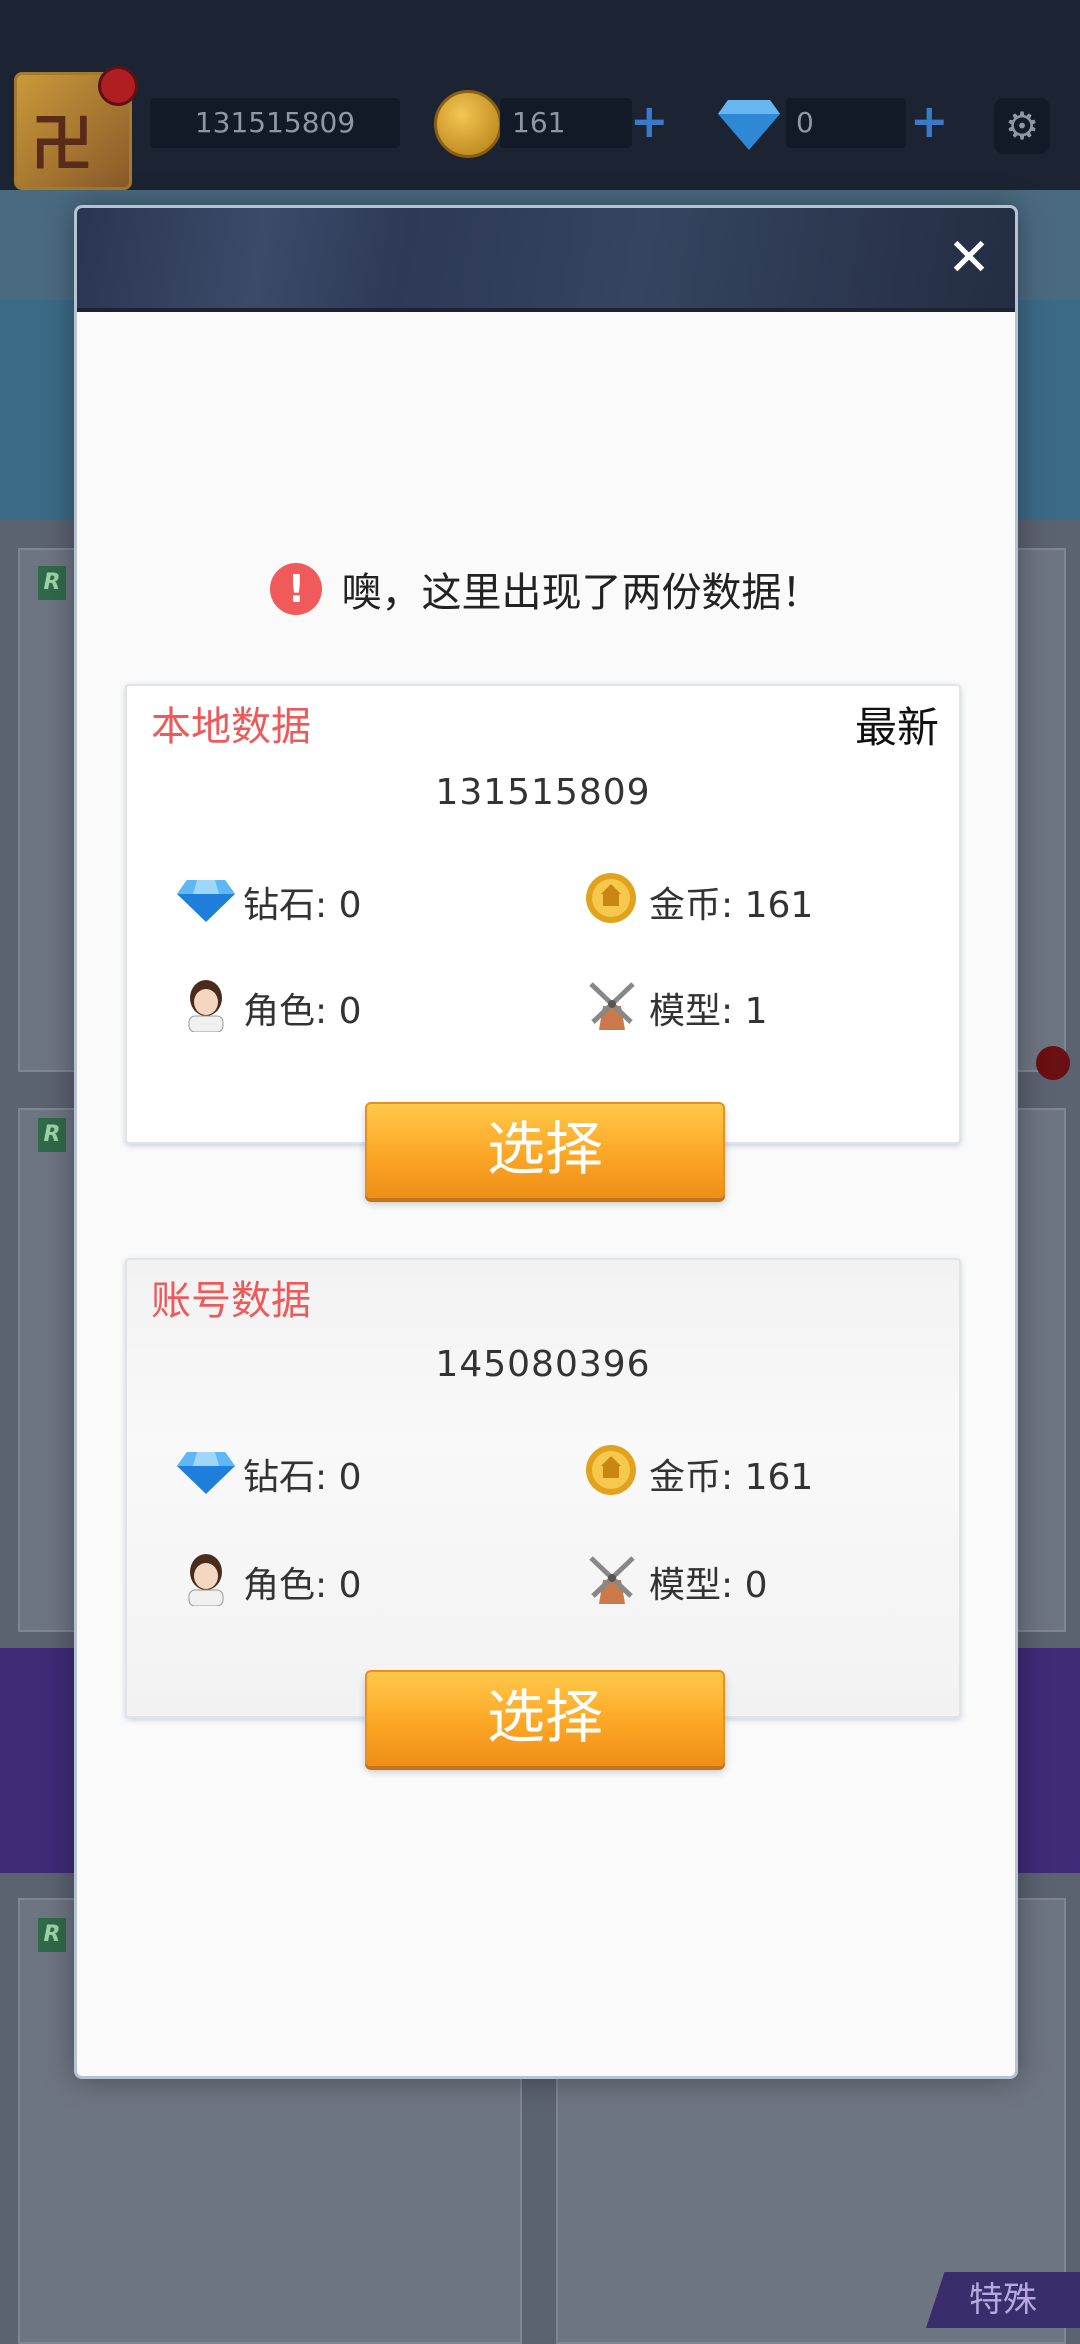 This screenshot has height=2344, width=1080. I want to click on special-tab: 特殊, so click(1003, 2300).